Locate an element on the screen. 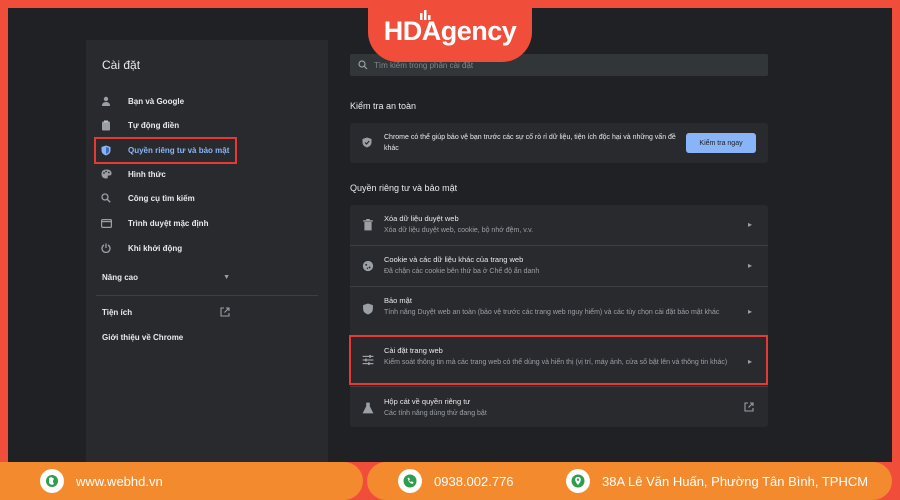 The width and height of the screenshot is (900, 500). sidebar-item-label: Trình duyệt mặc định is located at coordinates (168, 223).